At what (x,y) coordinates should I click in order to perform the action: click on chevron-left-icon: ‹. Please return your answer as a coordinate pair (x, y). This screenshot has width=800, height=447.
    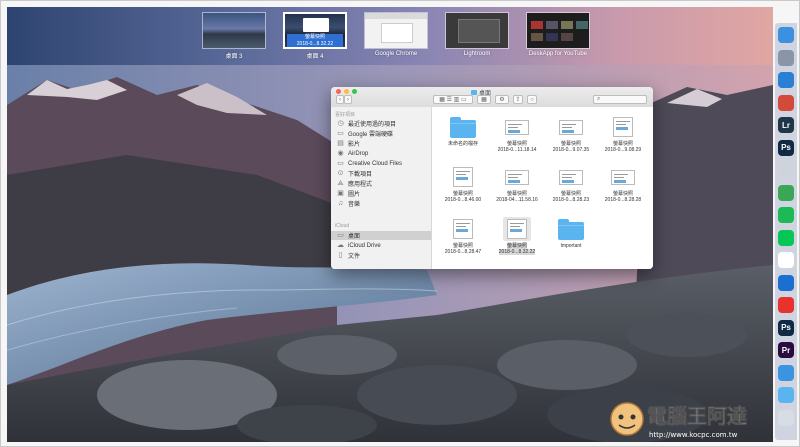
    Looking at the image, I should click on (340, 99).